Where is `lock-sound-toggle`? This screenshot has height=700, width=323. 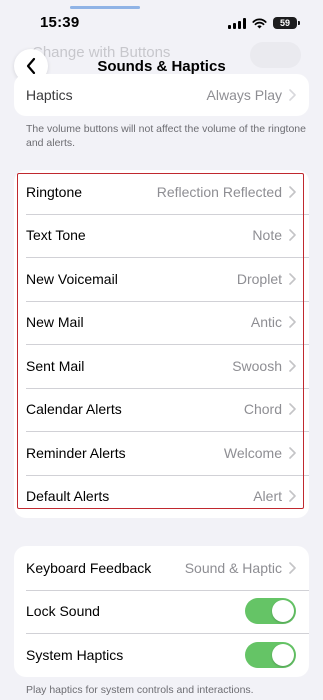
lock-sound-toggle is located at coordinates (270, 611).